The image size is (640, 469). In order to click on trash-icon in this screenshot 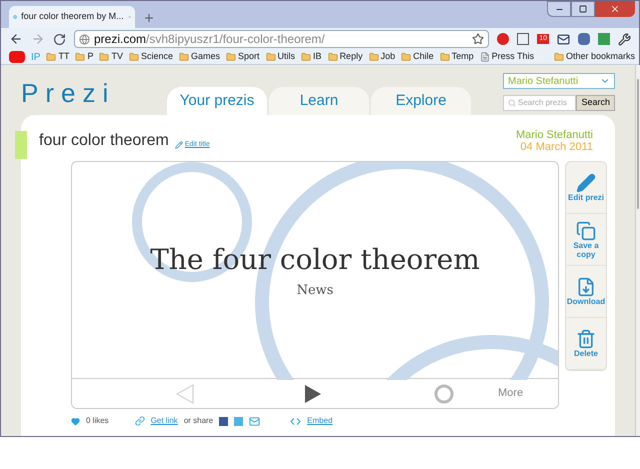, I will do `click(586, 339)`.